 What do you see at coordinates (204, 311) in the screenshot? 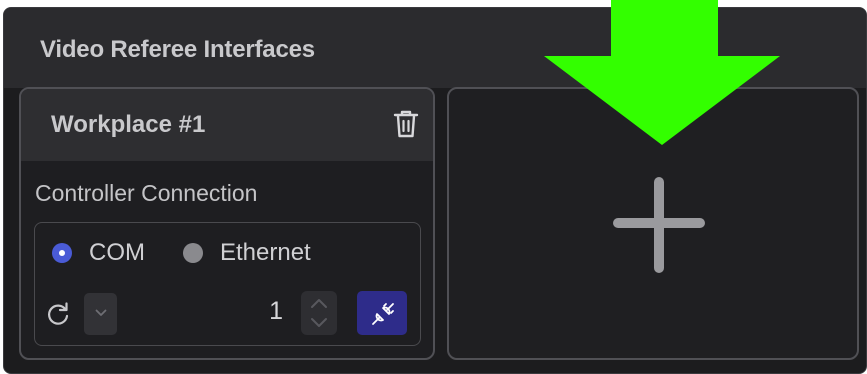
I see `port-number-value: 1` at bounding box center [204, 311].